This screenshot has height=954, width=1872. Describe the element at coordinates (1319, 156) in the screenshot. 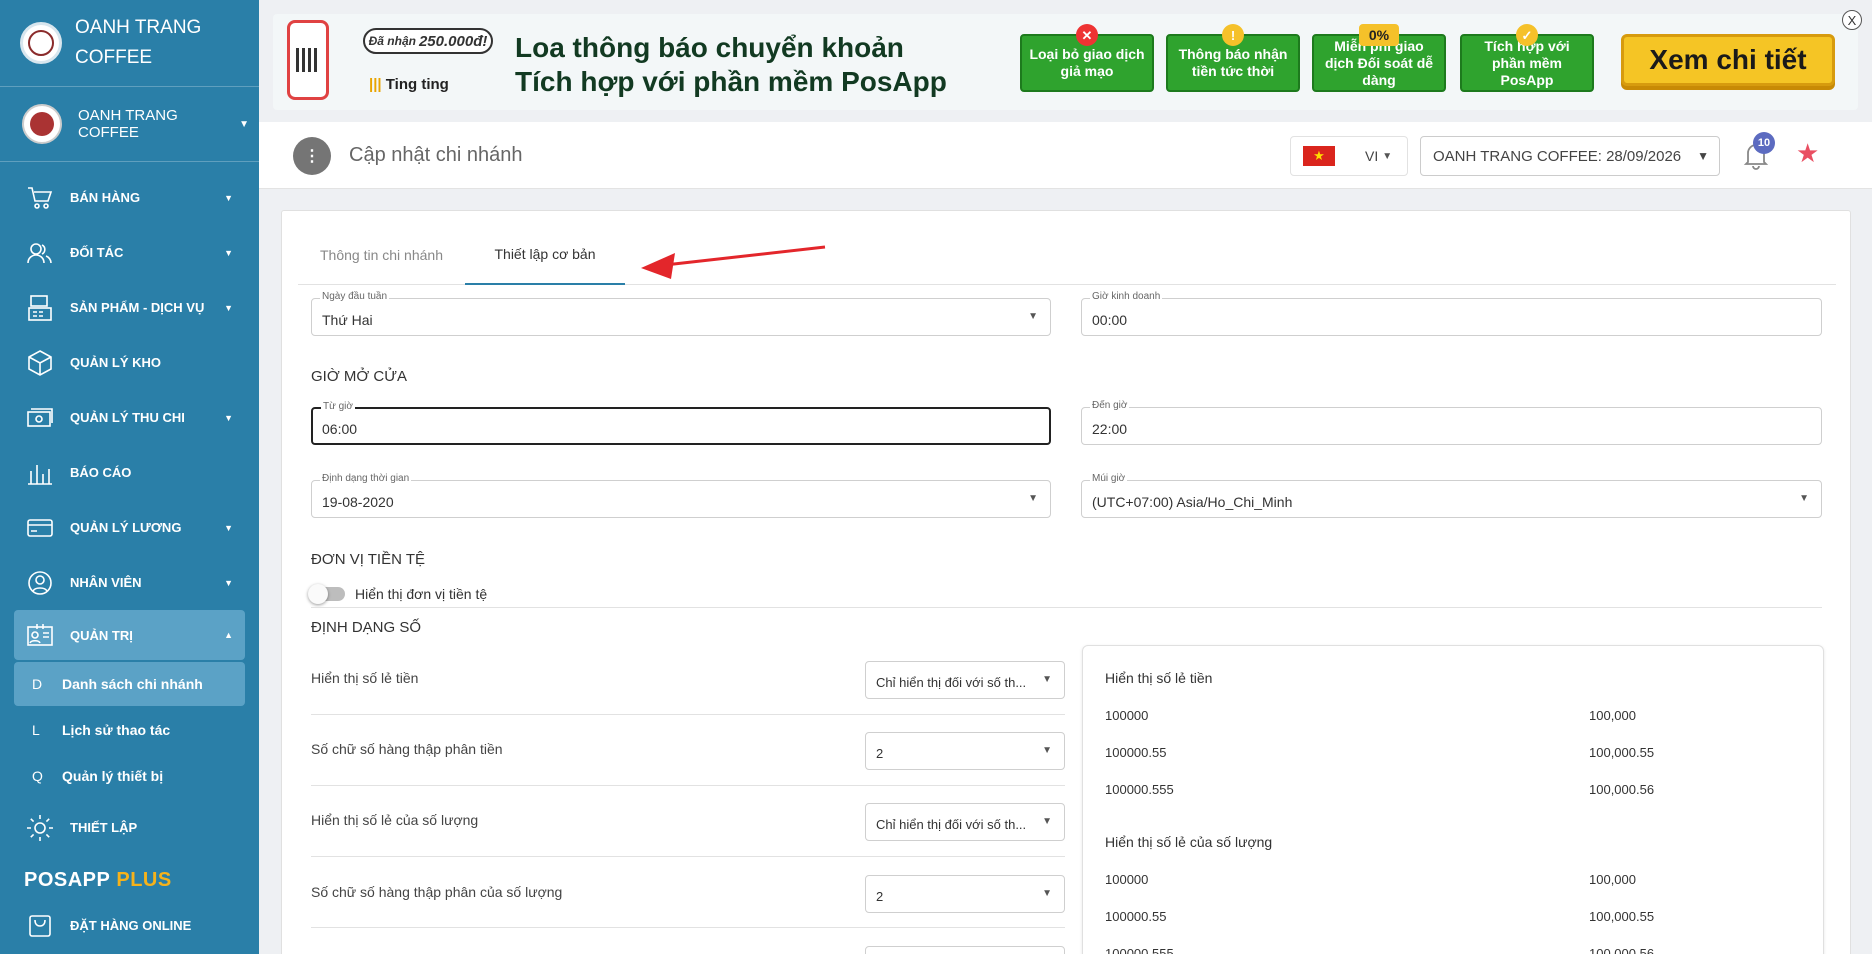

I see `vietnam-flag-icon: ★` at that location.